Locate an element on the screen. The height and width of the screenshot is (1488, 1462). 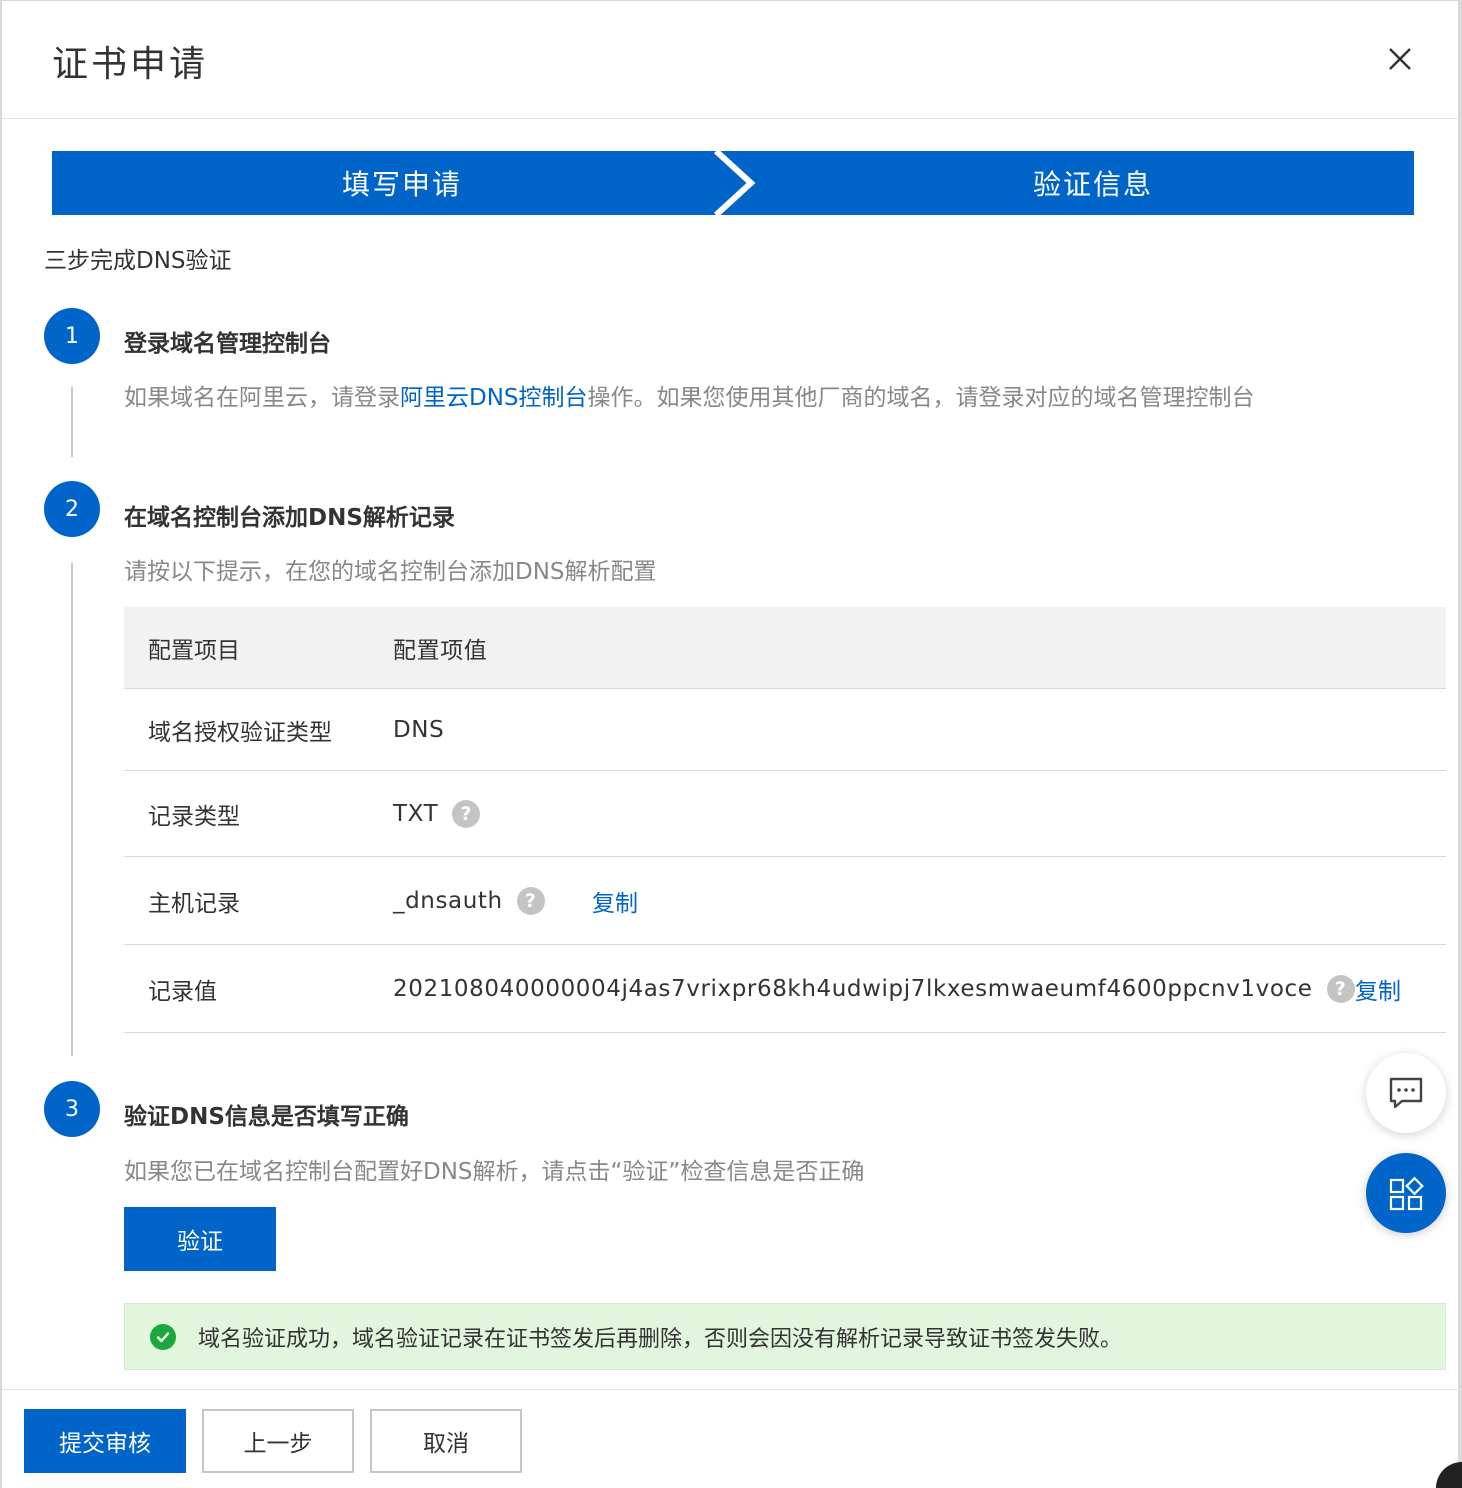
intro-text: 三步完成DNS验证 is located at coordinates (138, 261).